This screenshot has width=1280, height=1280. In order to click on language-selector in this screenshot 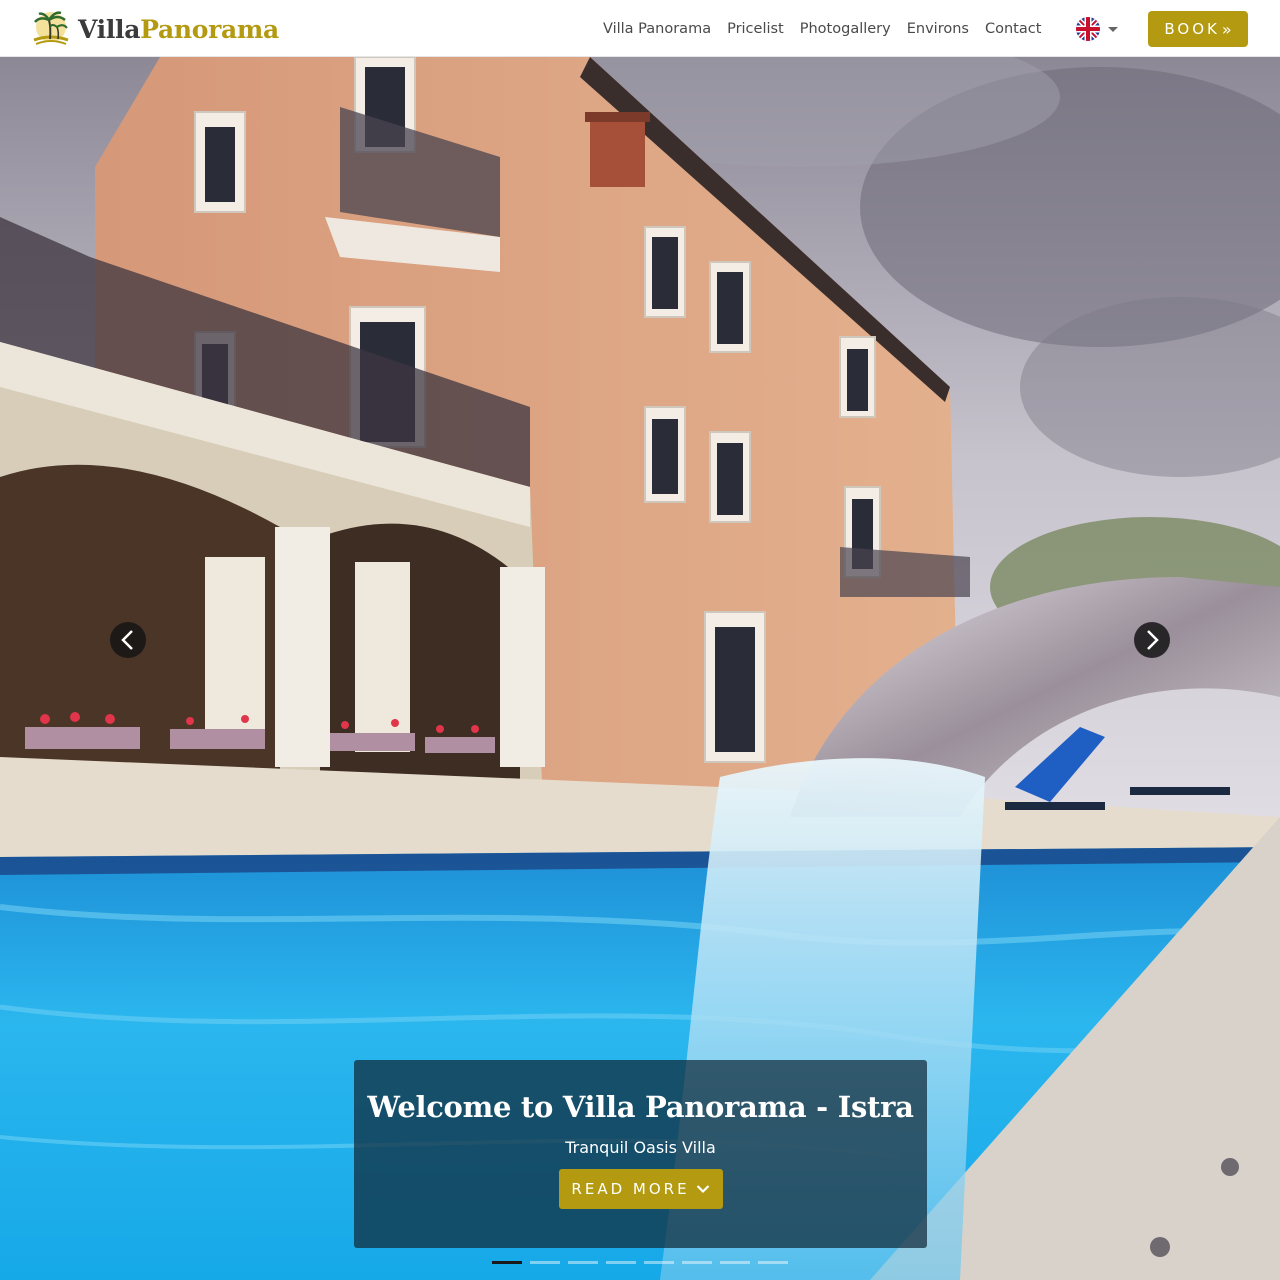, I will do `click(1097, 29)`.